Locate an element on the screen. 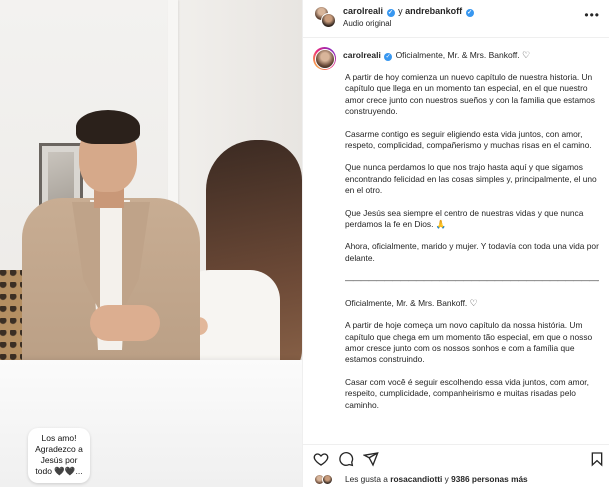 This screenshot has height=487, width=609. audio-link: Audio original is located at coordinates (367, 23).